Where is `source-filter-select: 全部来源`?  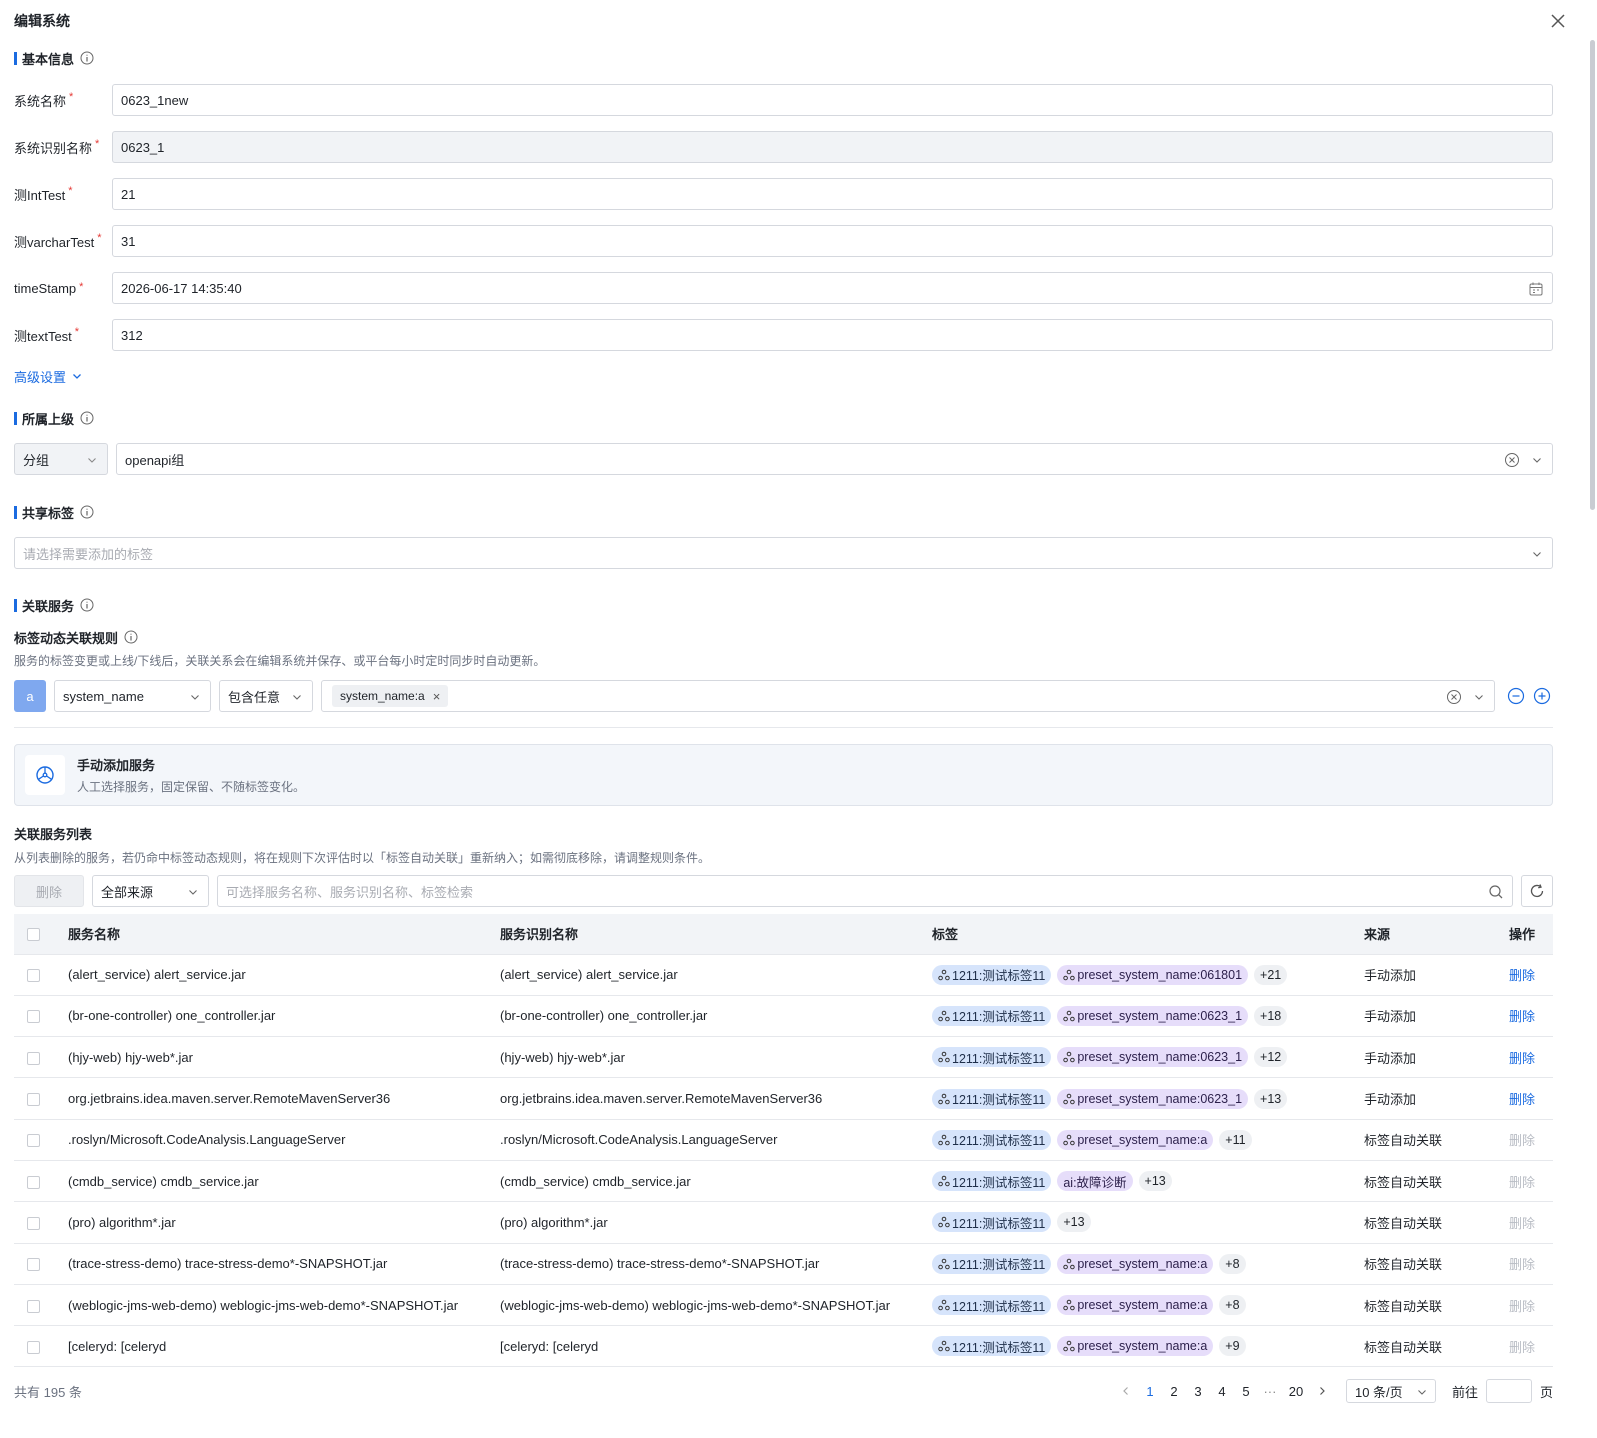
source-filter-select: 全部来源 is located at coordinates (150, 891).